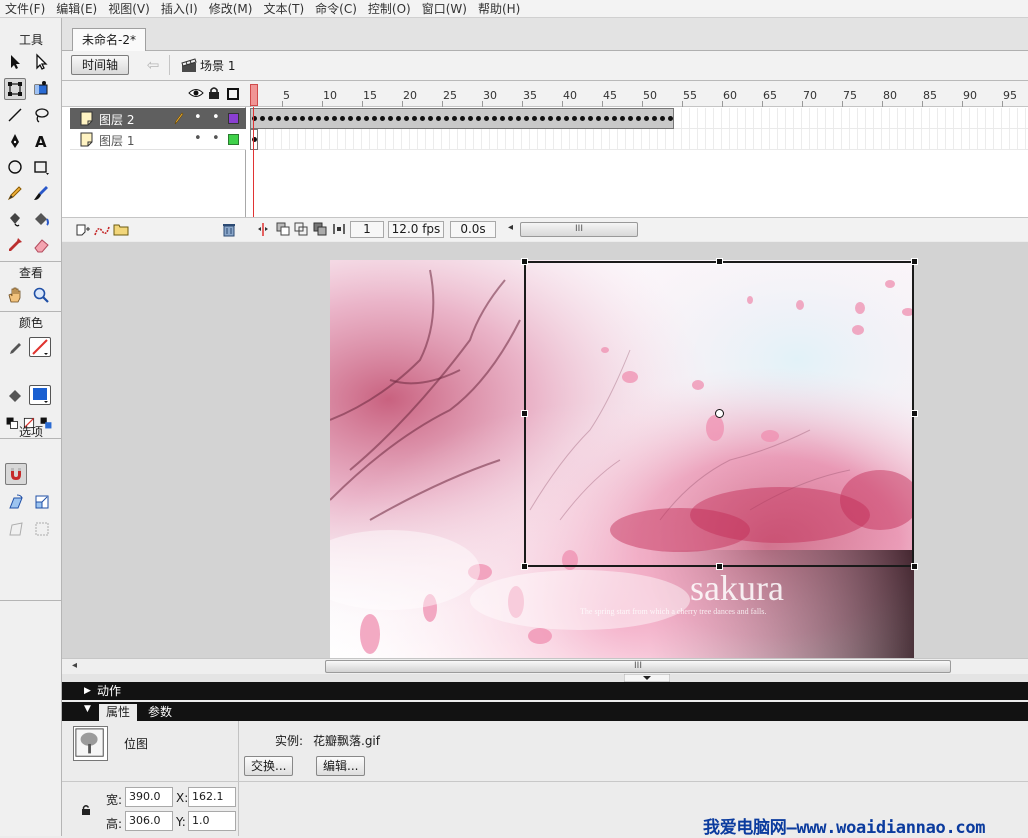  I want to click on eyedropper-tool, so click(15, 245).